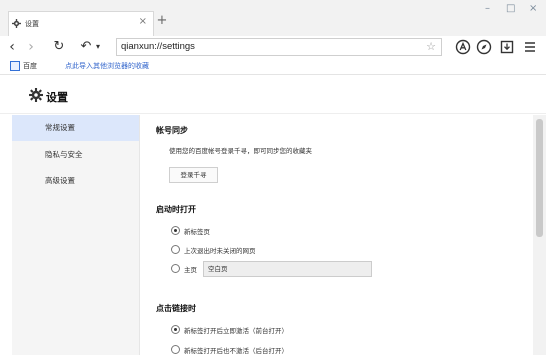  Describe the element at coordinates (32, 24) in the screenshot. I see `tab-title: 设置` at that location.